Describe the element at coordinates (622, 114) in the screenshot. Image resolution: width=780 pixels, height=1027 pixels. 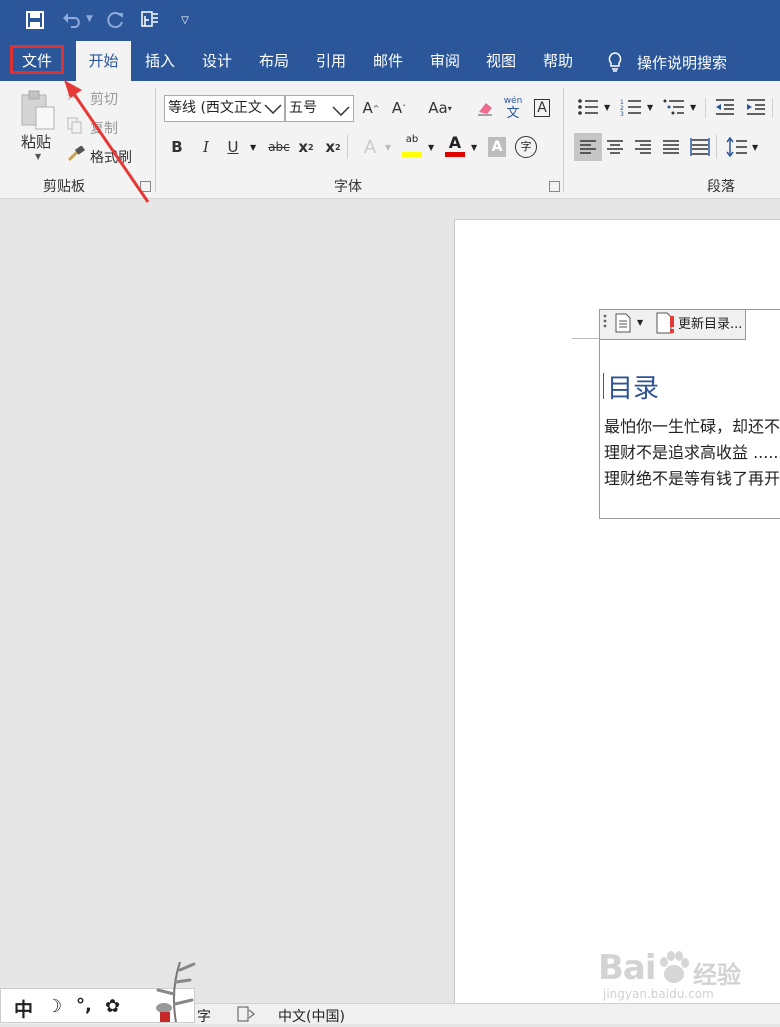
I see `svg-text: 3` at that location.